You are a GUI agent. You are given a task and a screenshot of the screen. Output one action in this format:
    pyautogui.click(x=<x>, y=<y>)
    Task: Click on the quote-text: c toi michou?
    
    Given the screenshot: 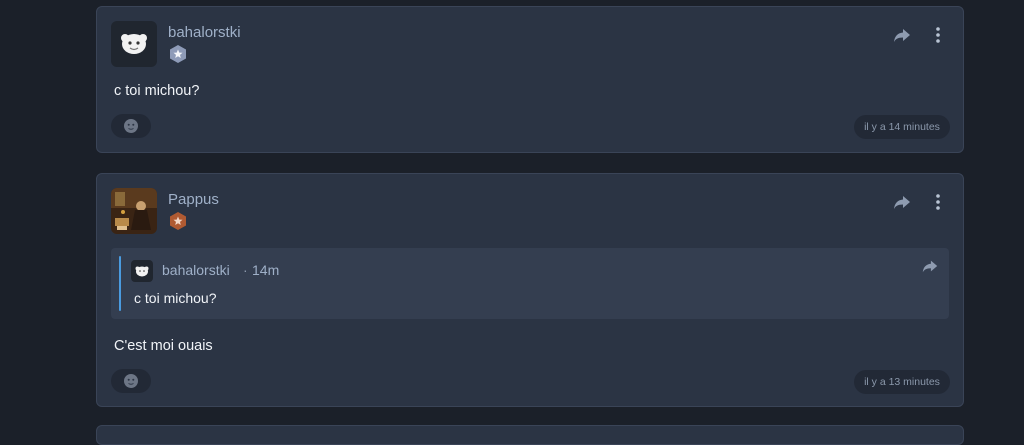 What is the action you would take?
    pyautogui.click(x=175, y=298)
    